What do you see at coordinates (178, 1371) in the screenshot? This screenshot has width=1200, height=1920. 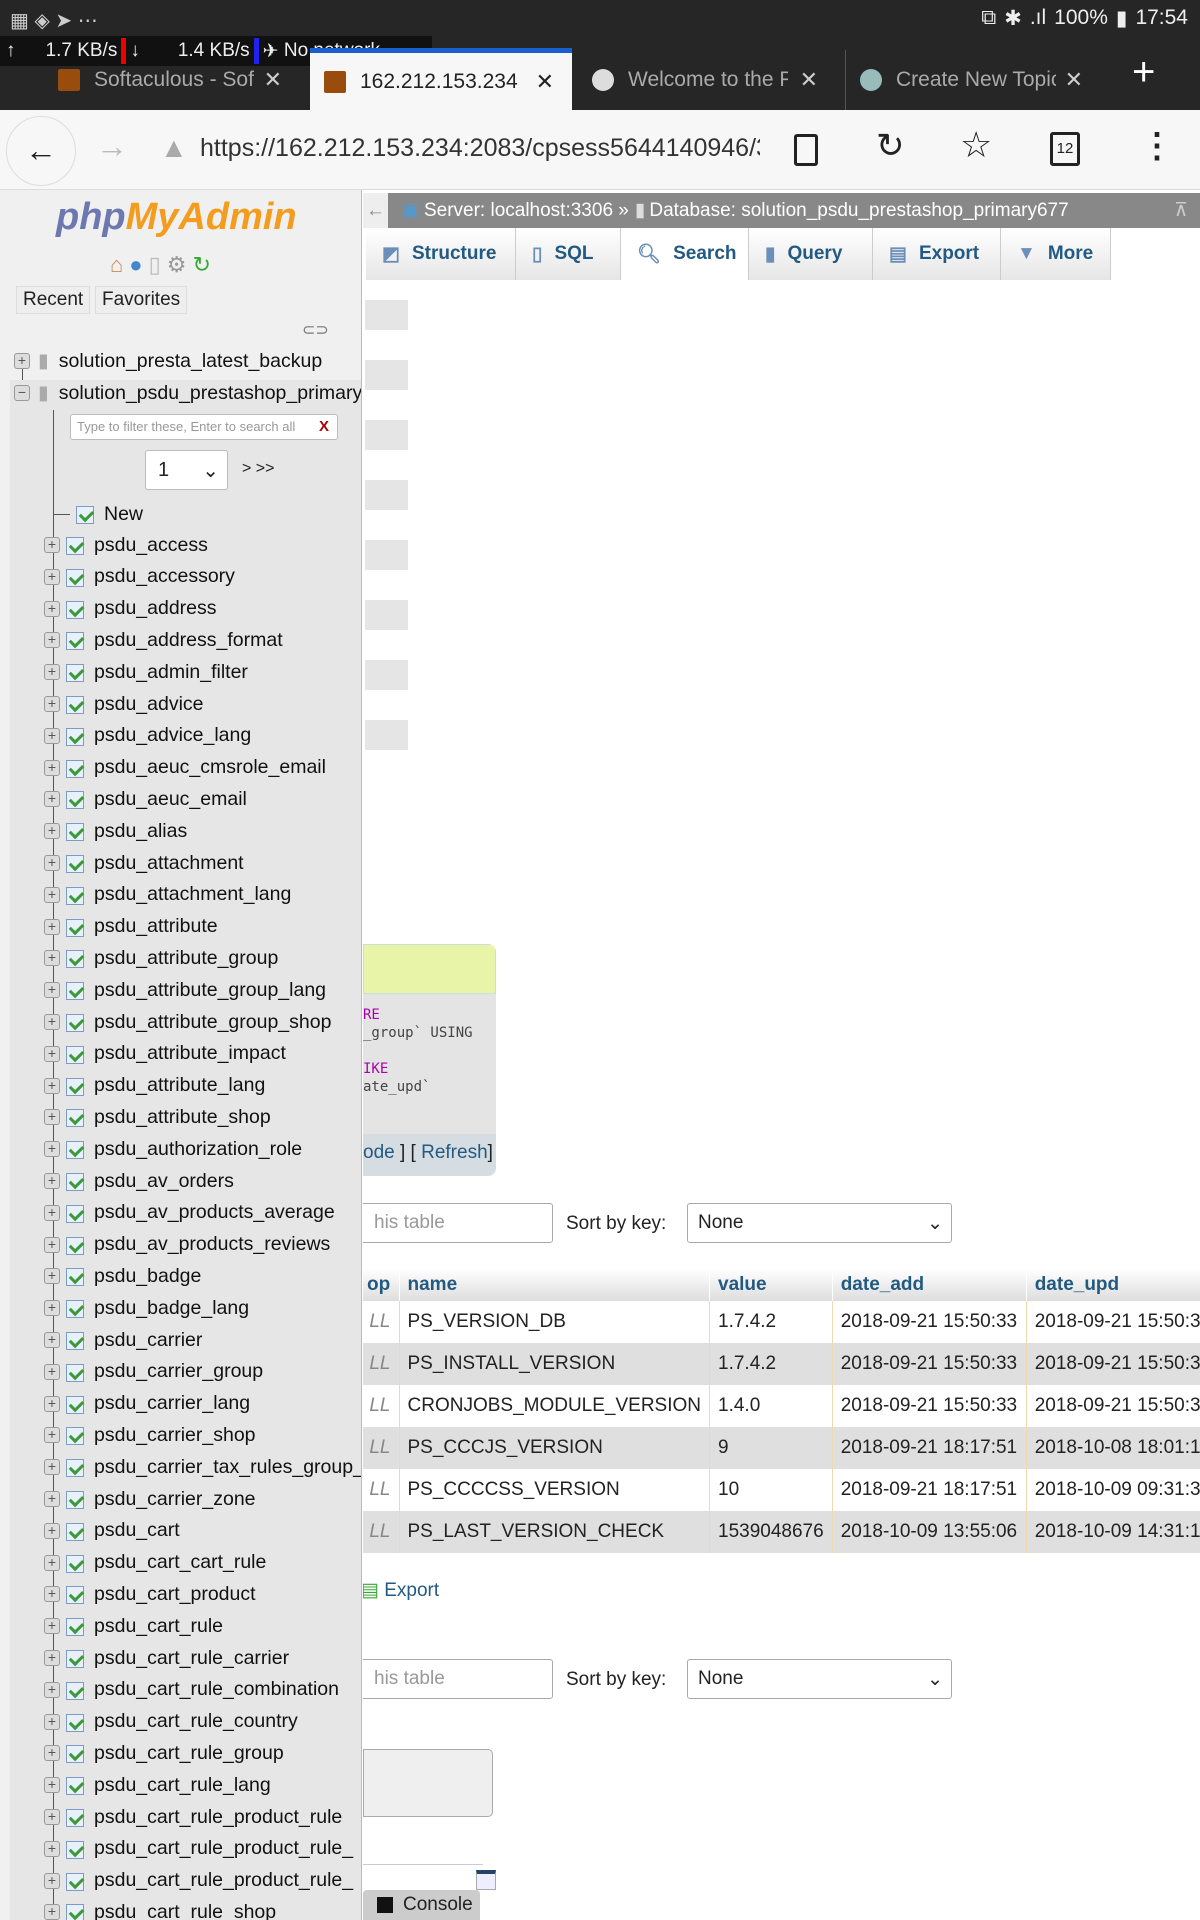 I see `table-name: psdu_carrier_group` at bounding box center [178, 1371].